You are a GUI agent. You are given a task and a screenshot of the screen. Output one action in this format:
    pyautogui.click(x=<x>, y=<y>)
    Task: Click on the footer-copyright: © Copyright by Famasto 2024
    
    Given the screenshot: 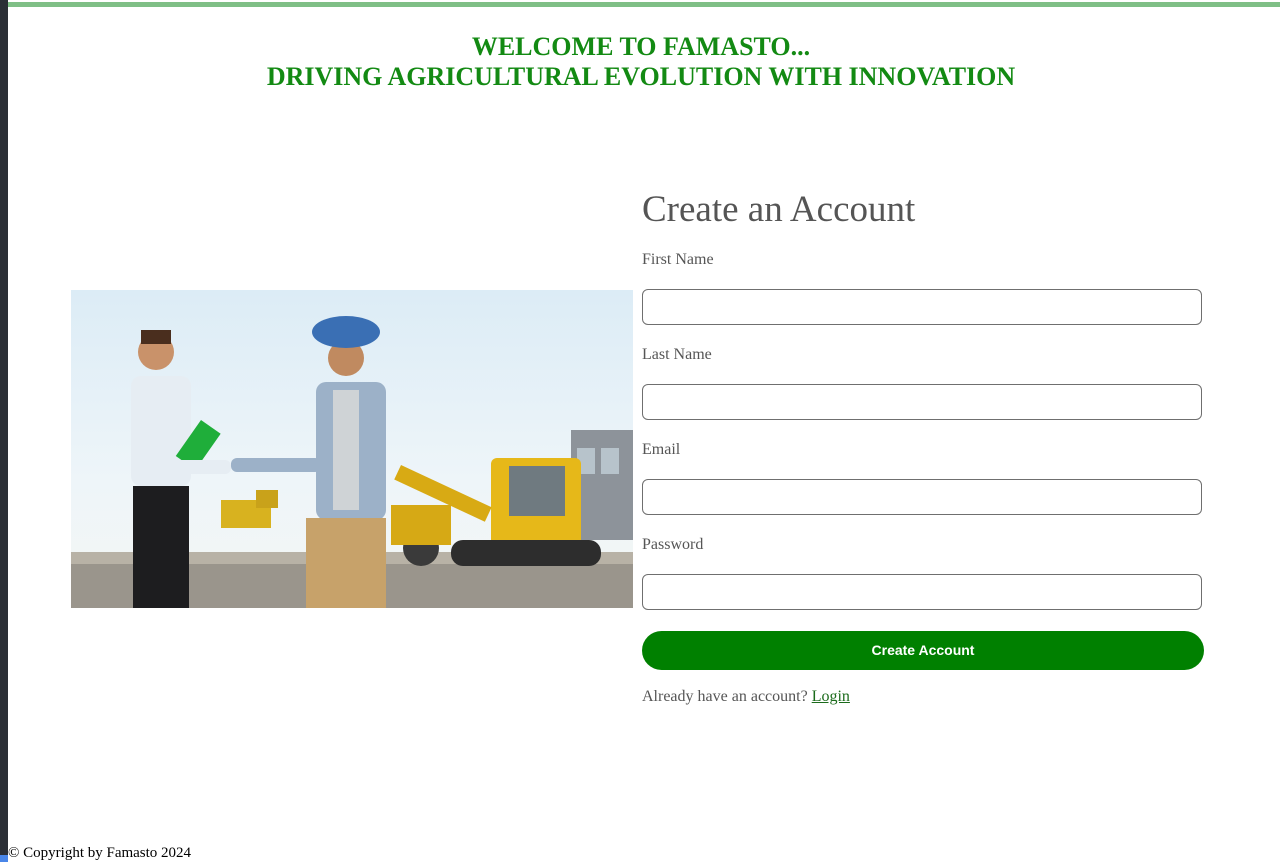 What is the action you would take?
    pyautogui.click(x=100, y=853)
    